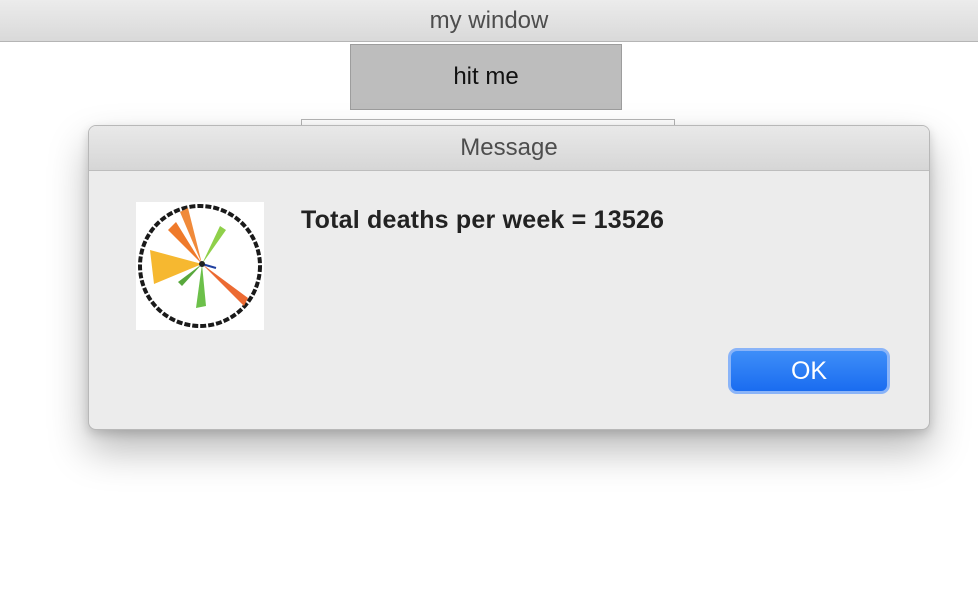 Image resolution: width=978 pixels, height=594 pixels. I want to click on window-title: my window, so click(489, 20).